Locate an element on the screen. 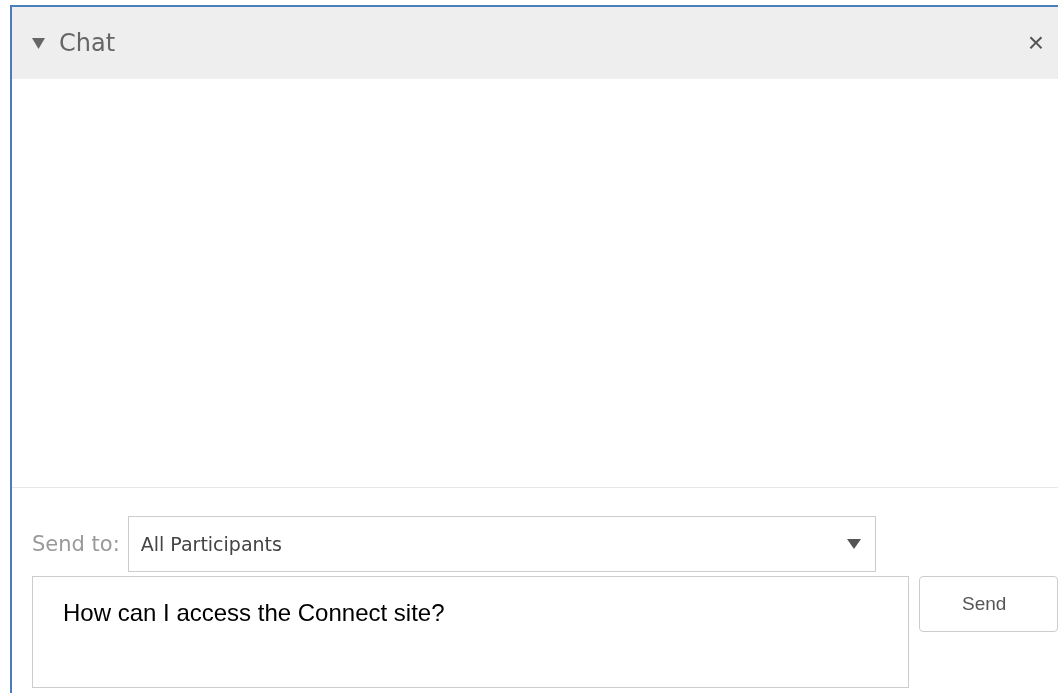 This screenshot has height=693, width=1058. send-button: Send is located at coordinates (988, 604).